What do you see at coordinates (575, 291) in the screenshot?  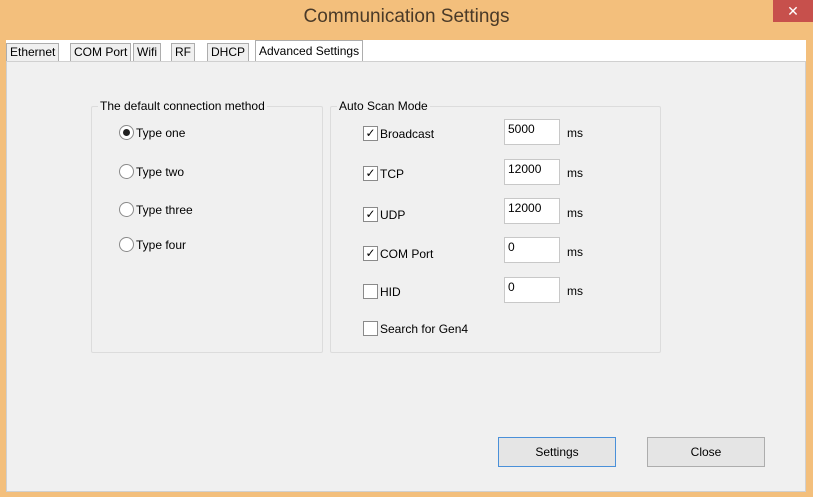 I see `hid-unit: ms` at bounding box center [575, 291].